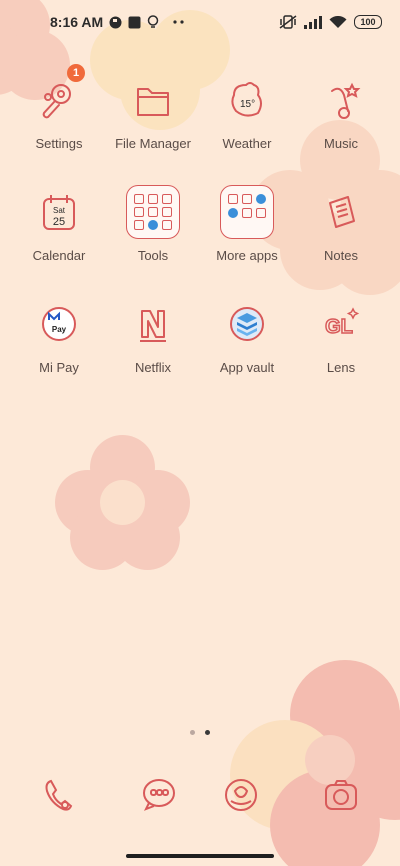 Image resolution: width=400 pixels, height=866 pixels. I want to click on app-app-vault: App vault, so click(247, 334).